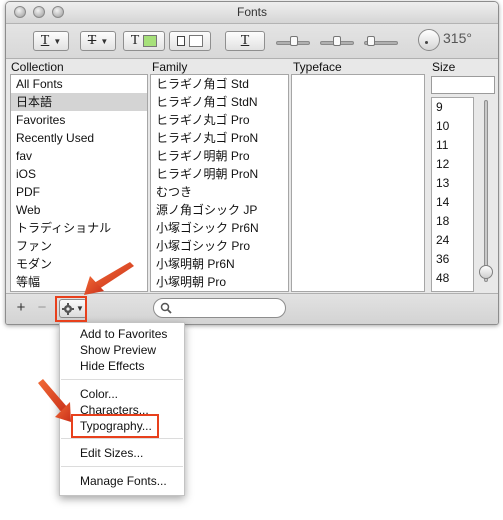 Image resolution: width=503 pixels, height=520 pixels. Describe the element at coordinates (109, 278) in the screenshot. I see `arrow-to-action-button` at that location.